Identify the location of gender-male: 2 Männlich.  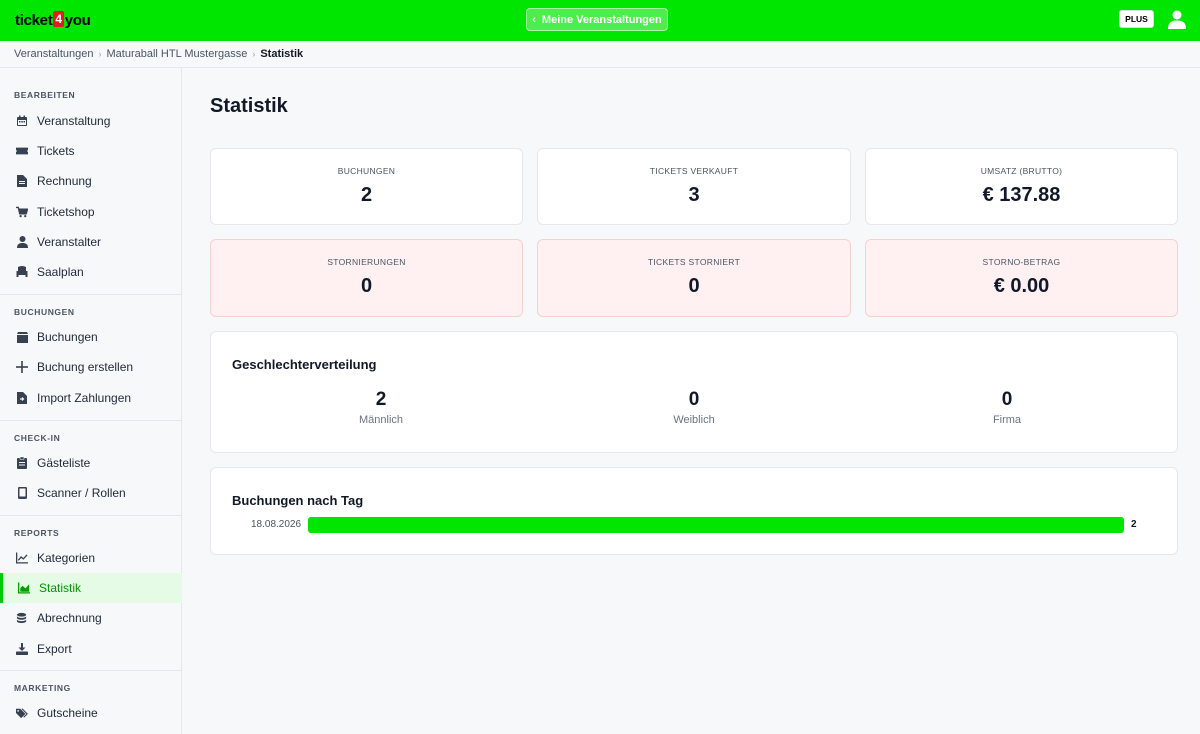
(381, 407).